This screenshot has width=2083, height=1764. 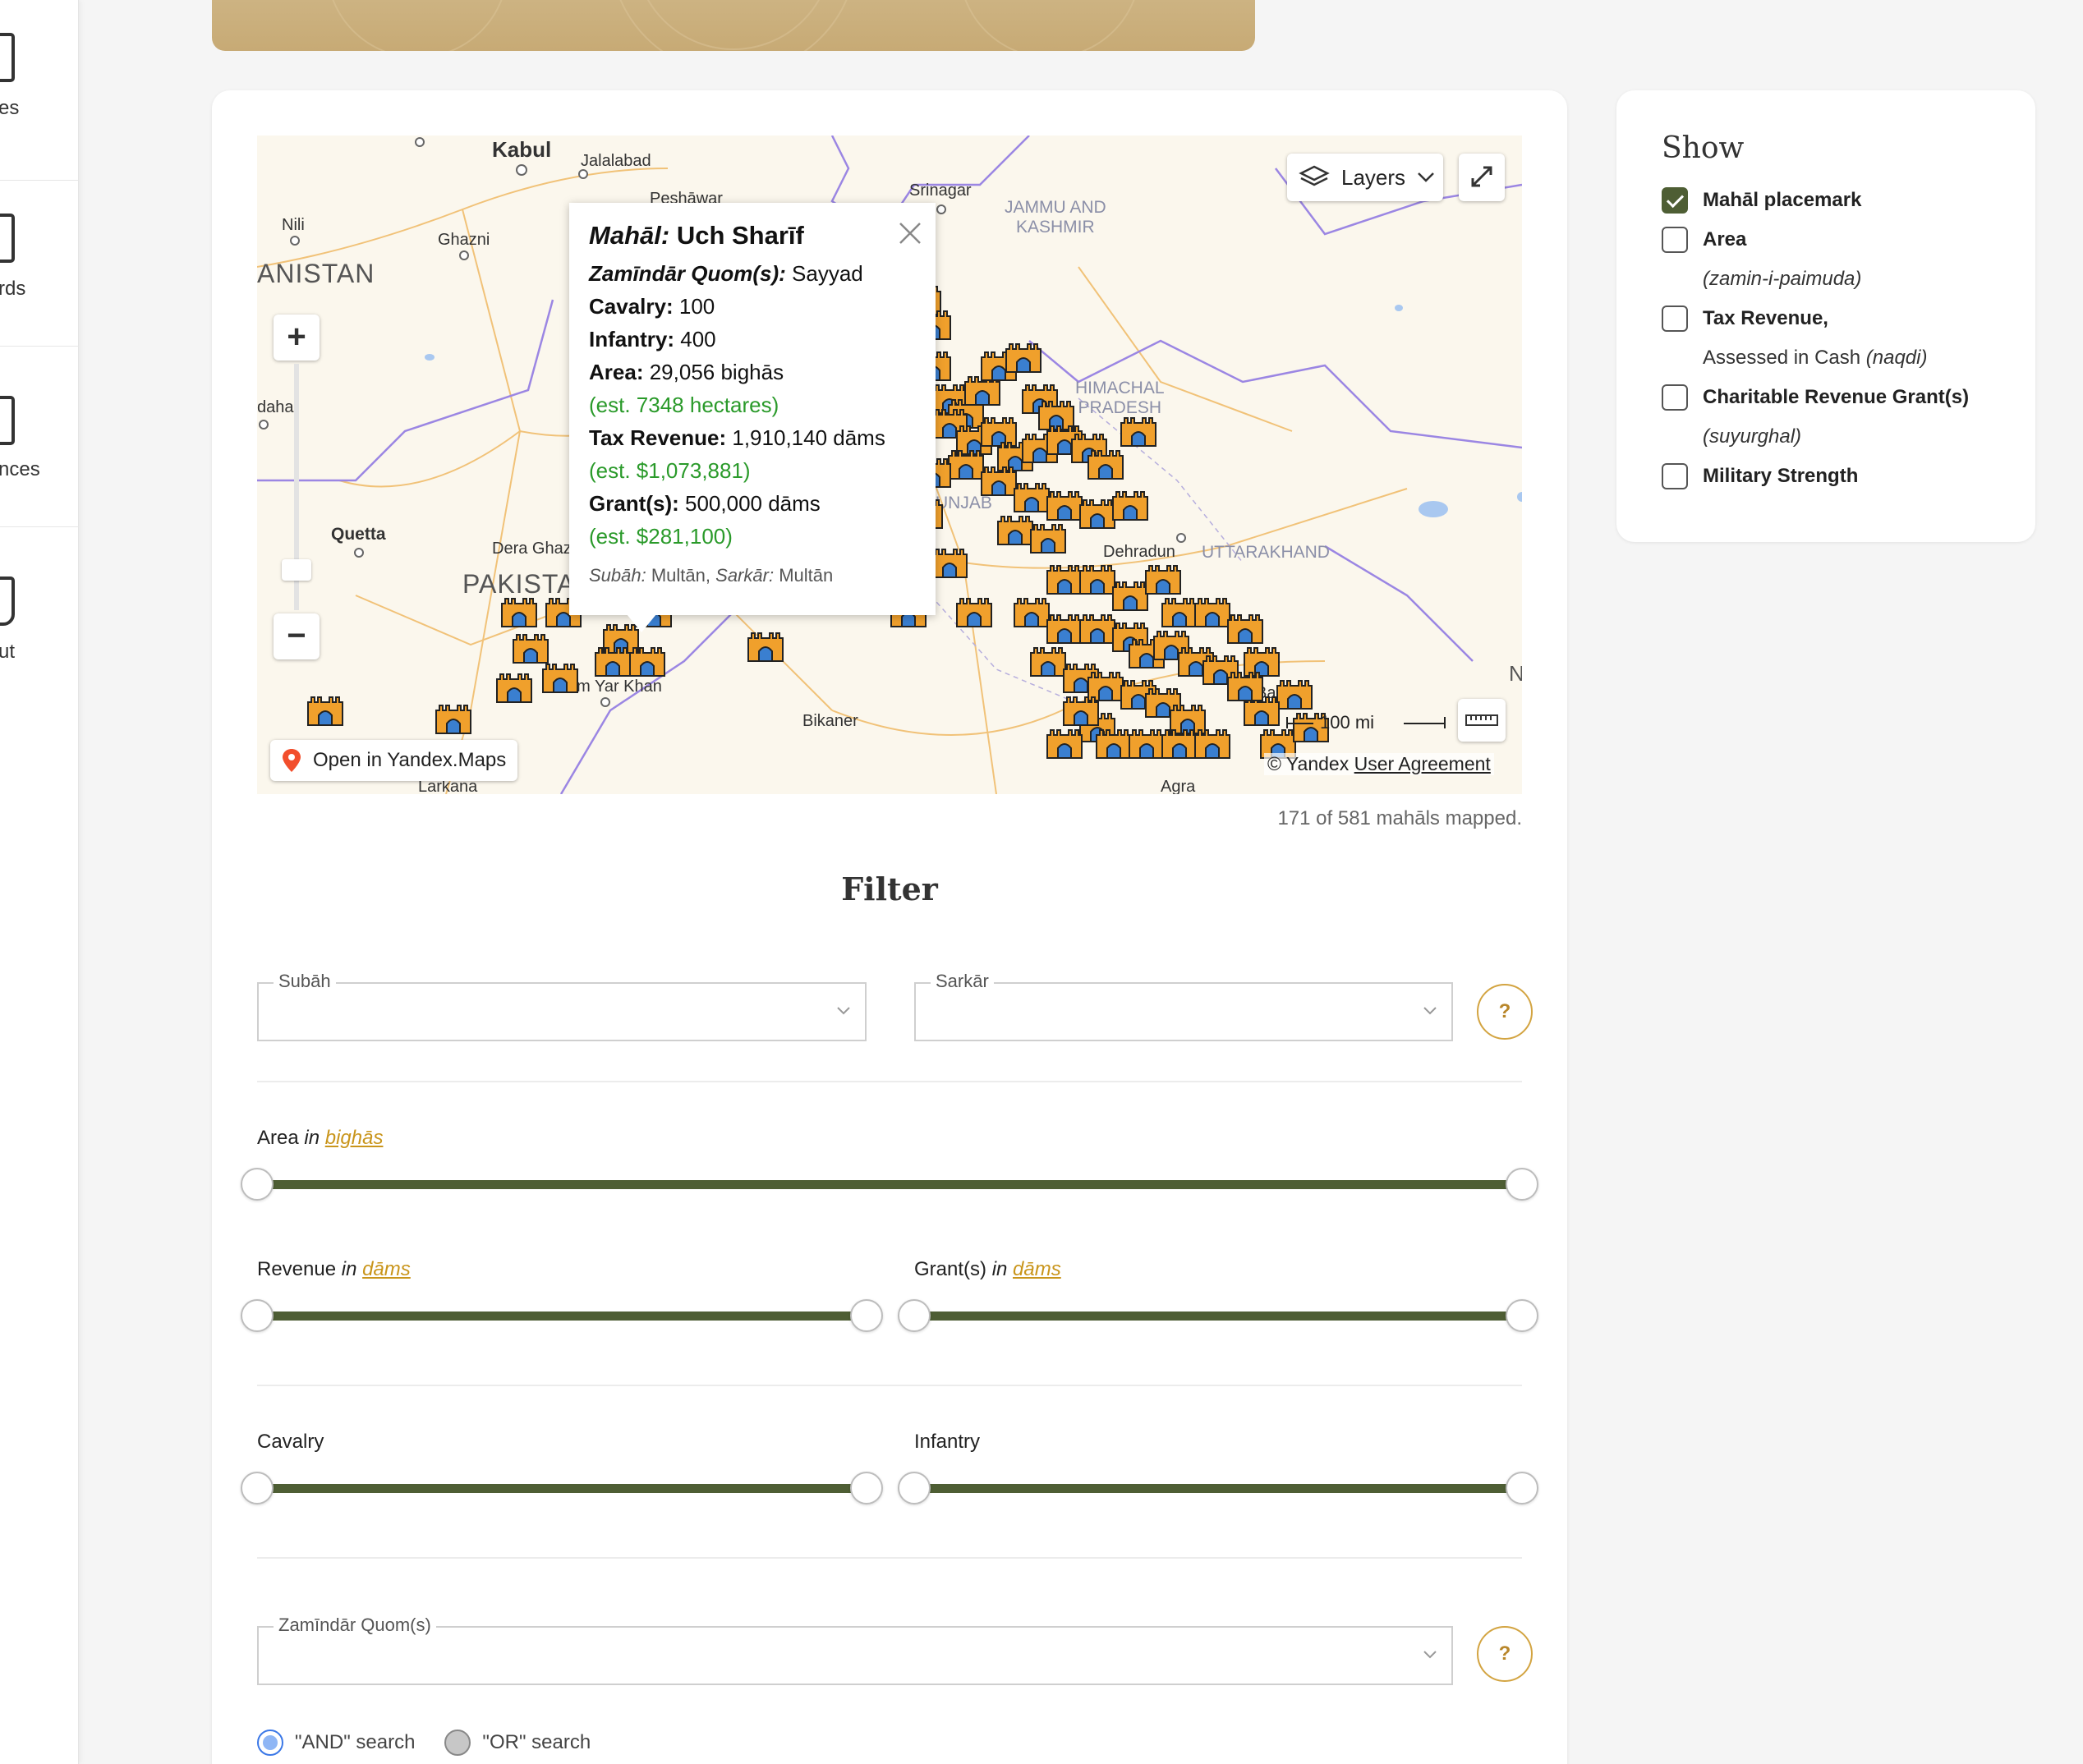 What do you see at coordinates (1055, 217) in the screenshot?
I see `map-label-jammu-kashmir: JAMMU AND KASHMIR` at bounding box center [1055, 217].